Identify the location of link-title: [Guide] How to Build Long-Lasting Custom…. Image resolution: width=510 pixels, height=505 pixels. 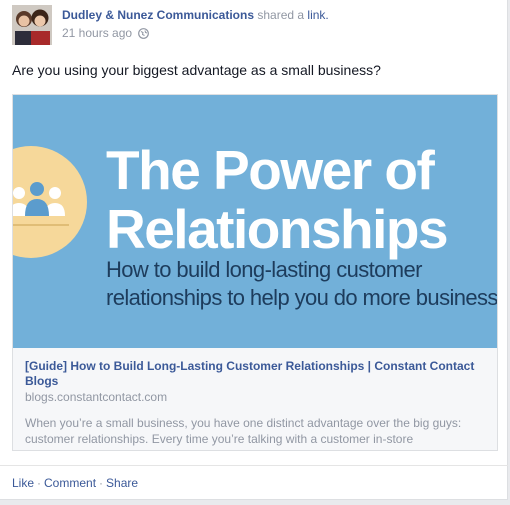
(256, 374).